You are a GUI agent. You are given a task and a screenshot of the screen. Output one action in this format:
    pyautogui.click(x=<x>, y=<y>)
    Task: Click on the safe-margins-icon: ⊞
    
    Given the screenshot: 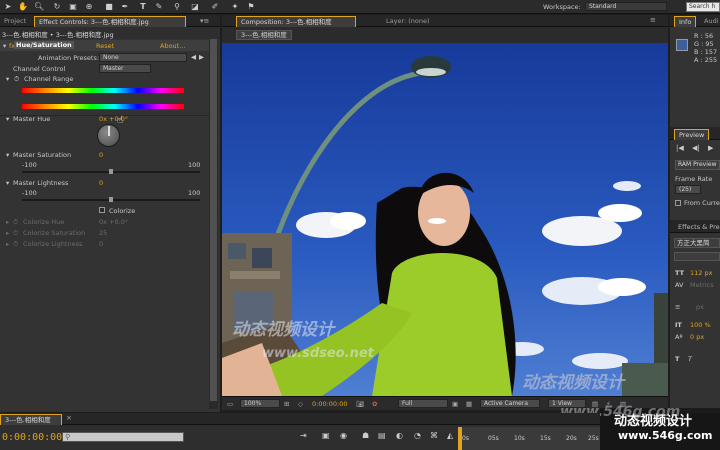 What is the action you would take?
    pyautogui.click(x=286, y=404)
    